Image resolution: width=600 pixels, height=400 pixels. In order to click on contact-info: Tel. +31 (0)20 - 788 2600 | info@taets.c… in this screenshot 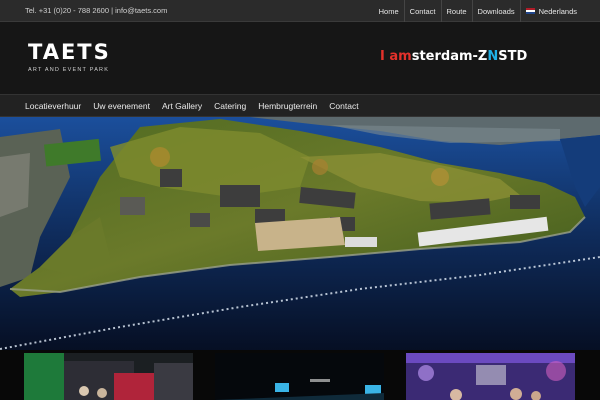, I will do `click(96, 10)`.